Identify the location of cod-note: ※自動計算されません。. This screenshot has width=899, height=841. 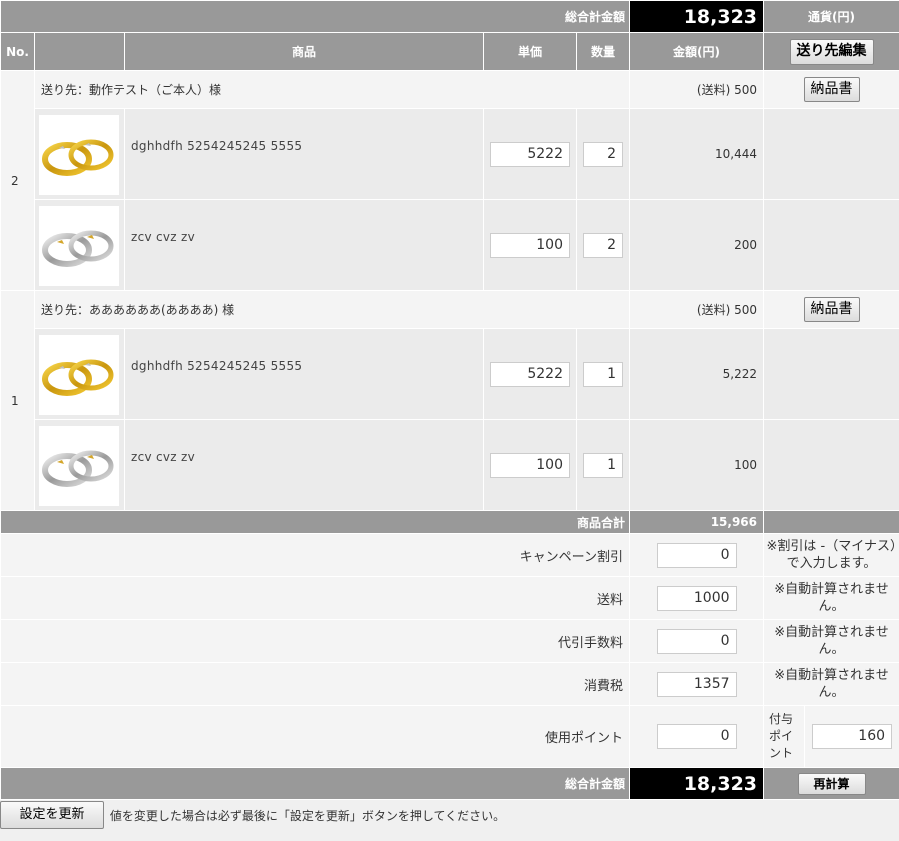
(831, 641).